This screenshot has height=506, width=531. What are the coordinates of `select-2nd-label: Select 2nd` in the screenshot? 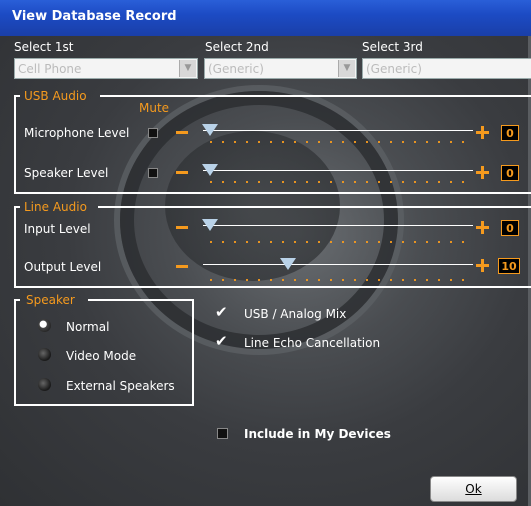 It's located at (237, 47).